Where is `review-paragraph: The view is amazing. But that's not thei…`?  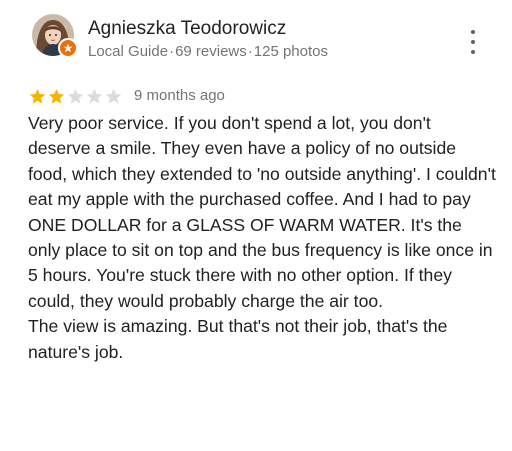
review-paragraph: The view is amazing. But that's not thei… is located at coordinates (238, 339).